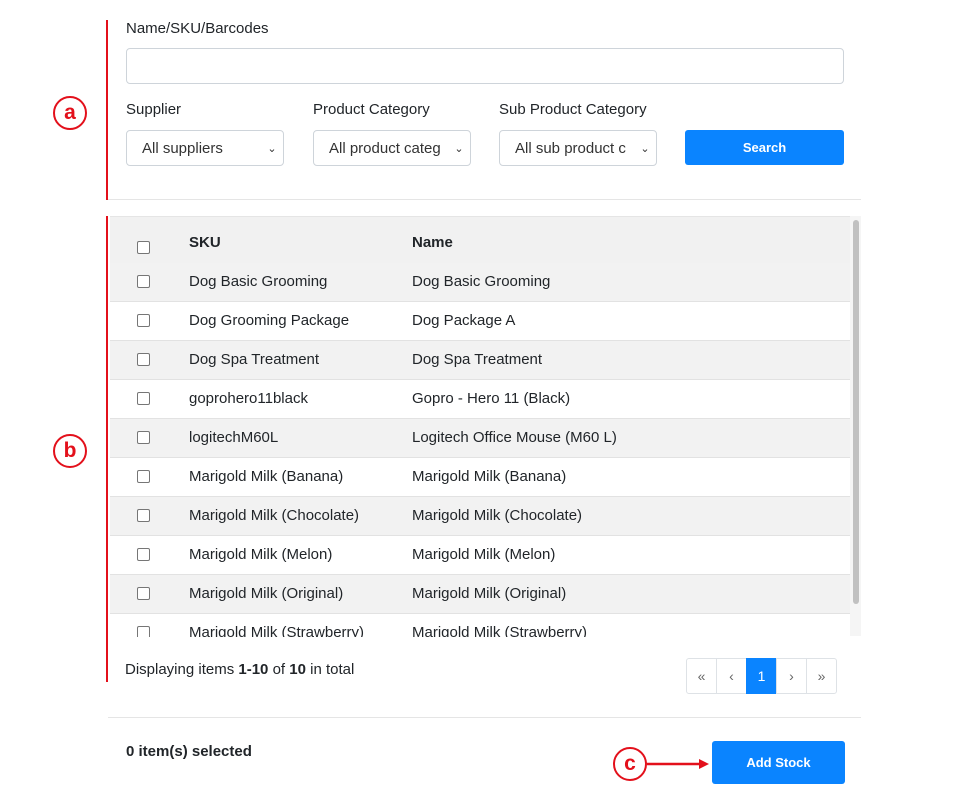  Describe the element at coordinates (701, 676) in the screenshot. I see `pagination-first-button: «` at that location.